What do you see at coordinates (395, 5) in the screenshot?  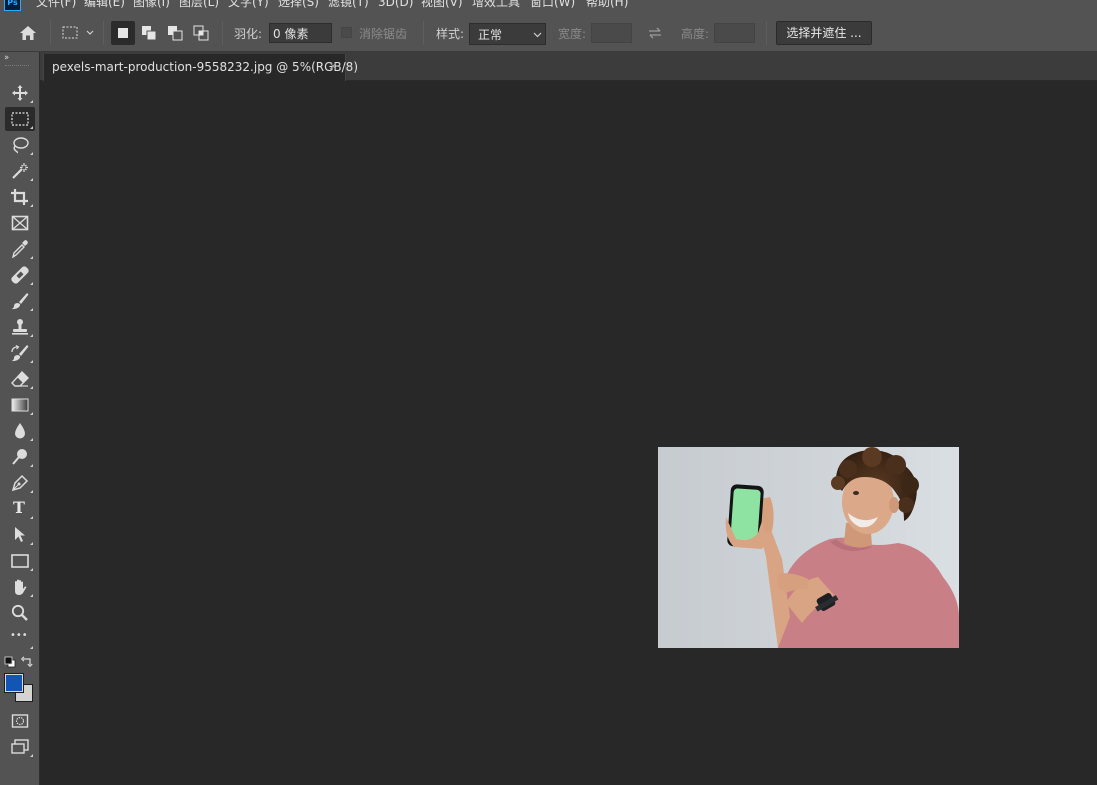 I see `menu-3d: 3D(D)` at bounding box center [395, 5].